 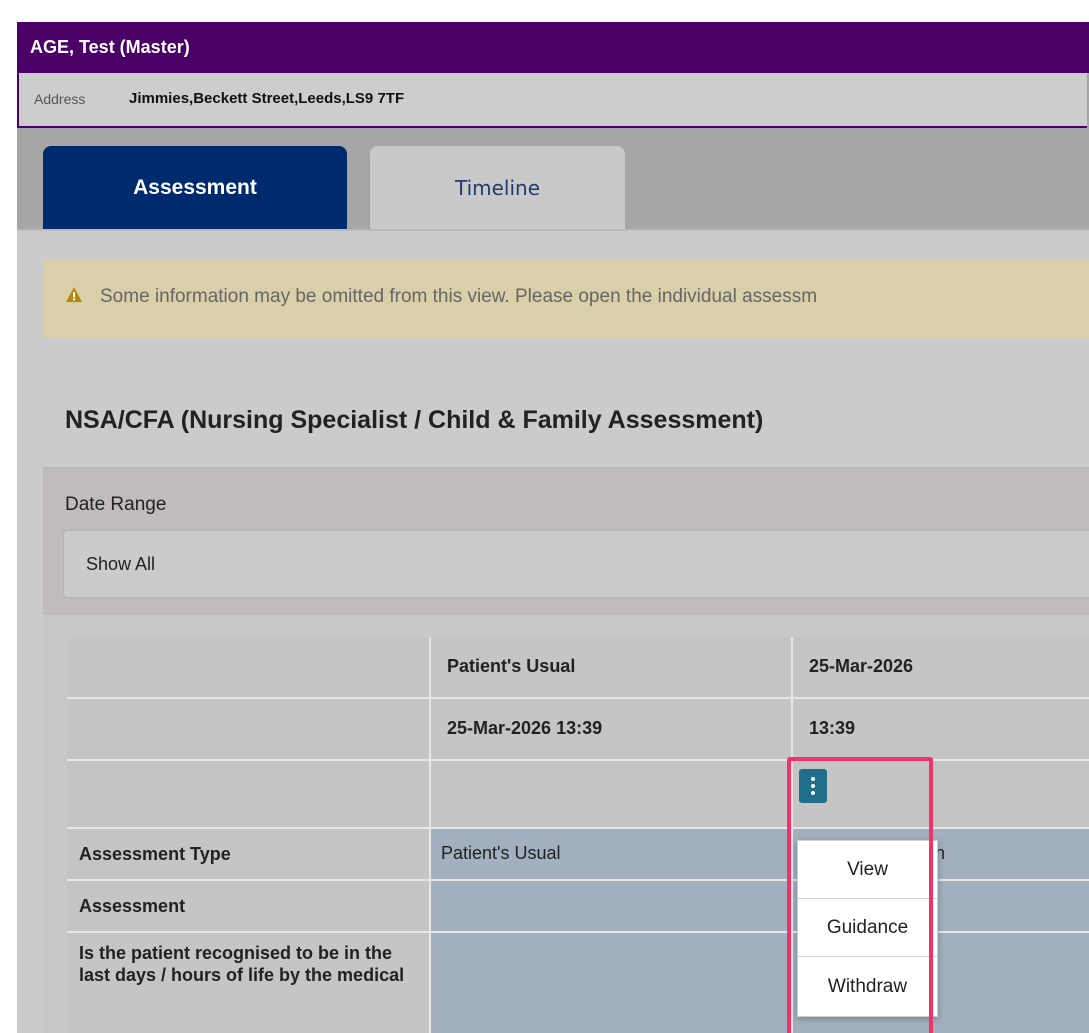 What do you see at coordinates (611, 854) in the screenshot?
I see `table-cell: Patient's Usual` at bounding box center [611, 854].